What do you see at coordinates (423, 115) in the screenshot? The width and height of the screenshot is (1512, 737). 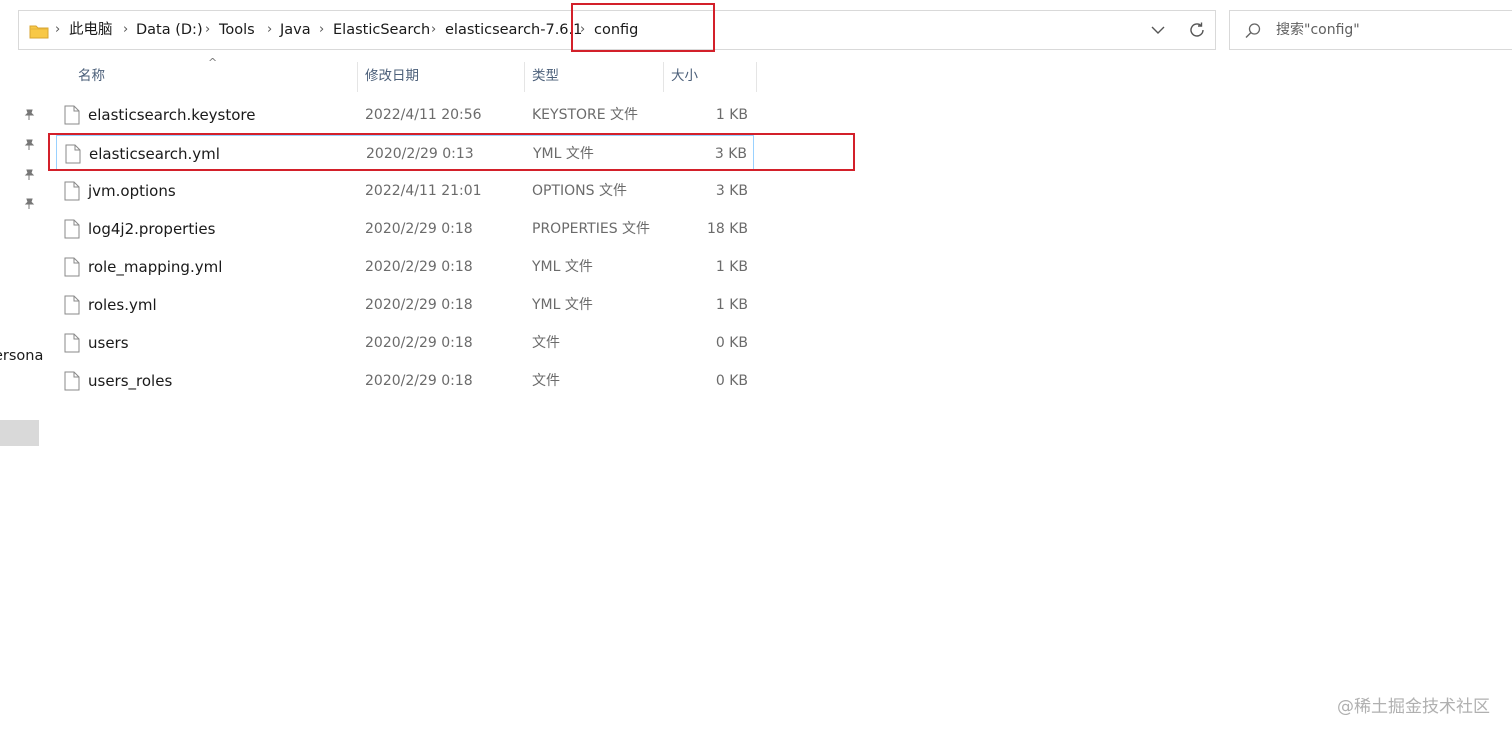 I see `file-date: 2022/4/11 20:56` at bounding box center [423, 115].